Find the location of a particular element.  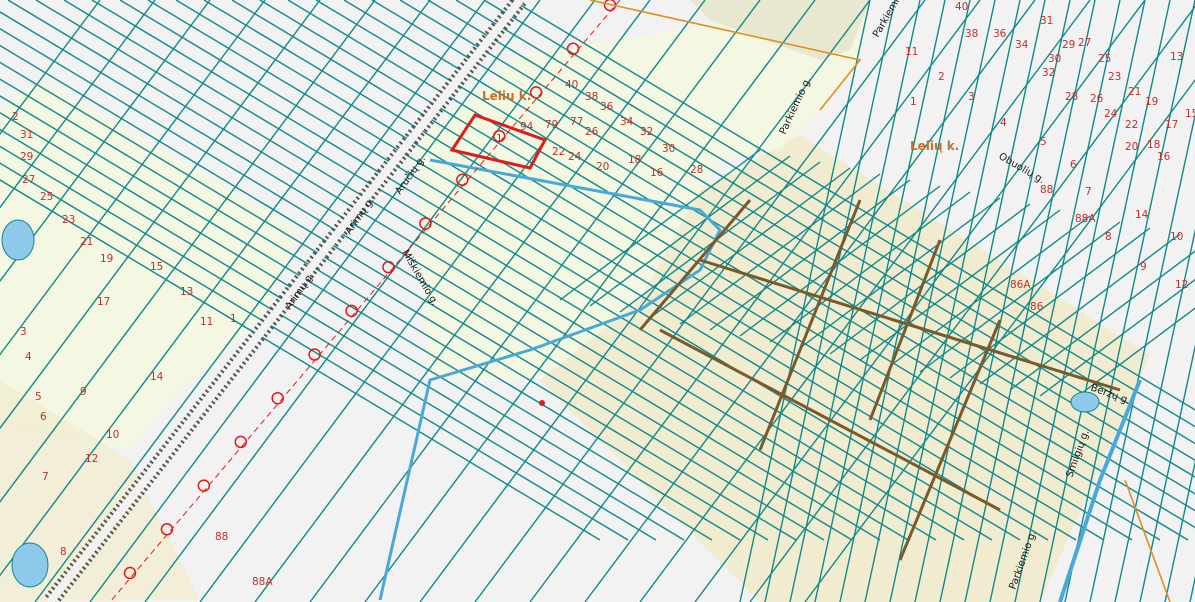

parcel-number: 86A is located at coordinates (1020, 285).